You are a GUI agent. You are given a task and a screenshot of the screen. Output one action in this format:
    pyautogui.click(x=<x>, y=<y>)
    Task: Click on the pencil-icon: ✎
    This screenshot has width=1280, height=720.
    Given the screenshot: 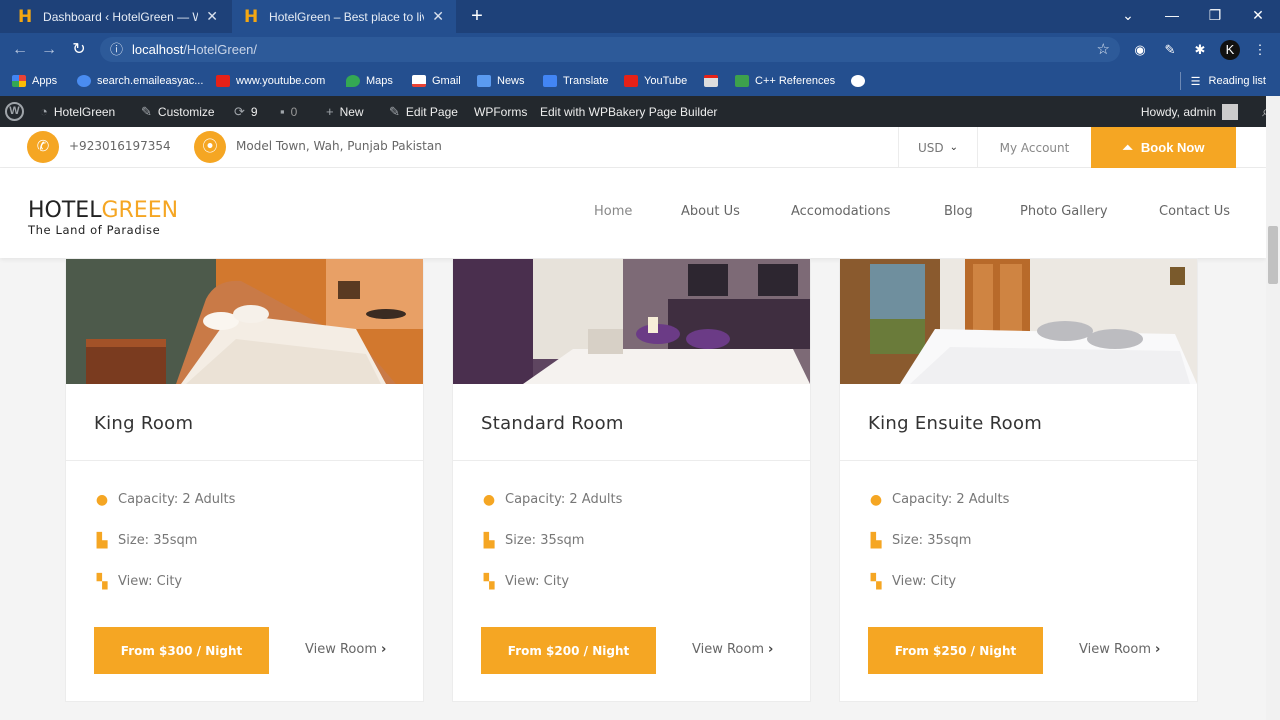 What is the action you would take?
    pyautogui.click(x=394, y=111)
    